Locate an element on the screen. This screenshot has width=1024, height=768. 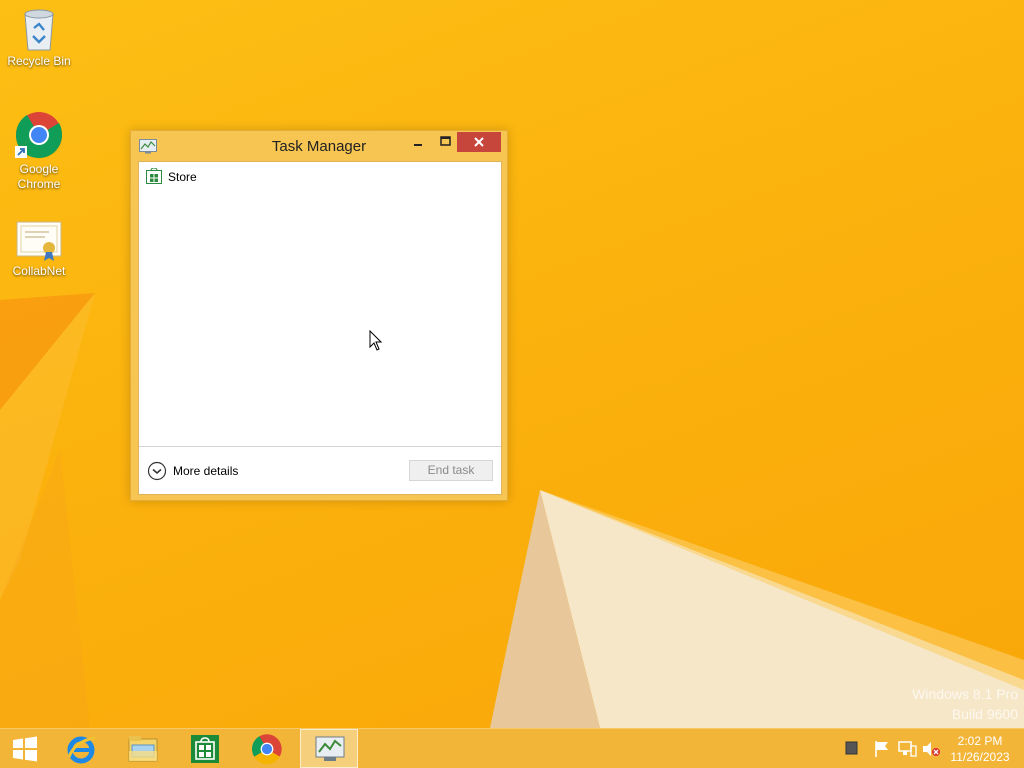
taskbar-internet-explorer is located at coordinates (81, 748).